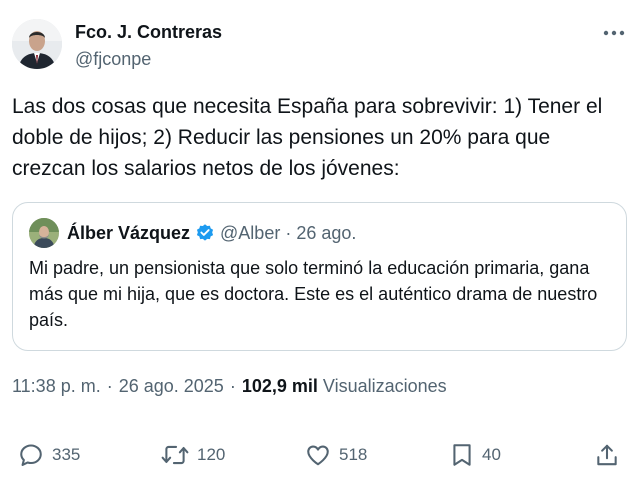 The width and height of the screenshot is (638, 483). What do you see at coordinates (279, 385) in the screenshot?
I see `views-count: 102,9 mil` at bounding box center [279, 385].